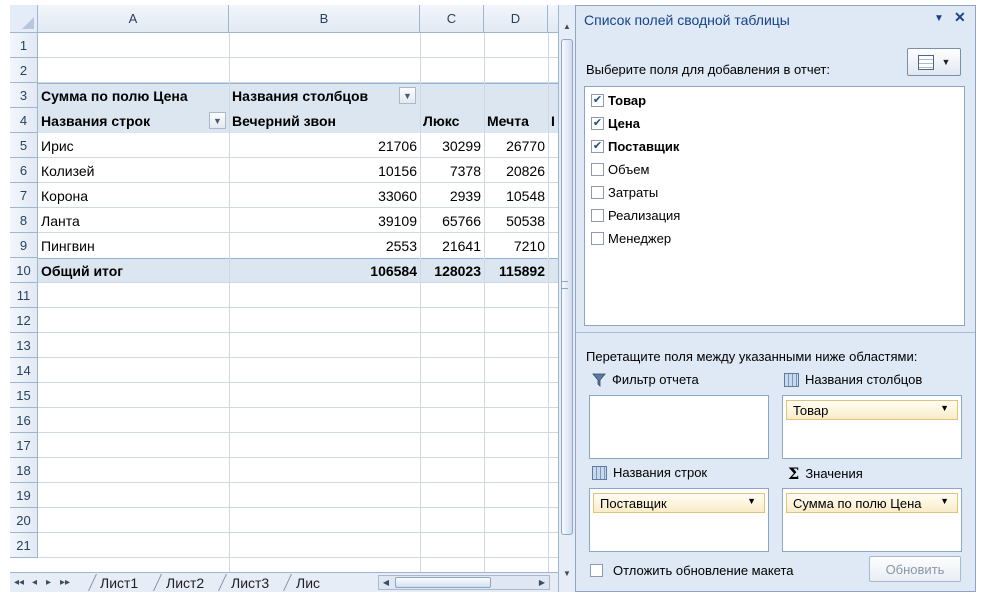 This screenshot has width=981, height=599. Describe the element at coordinates (692, 570) in the screenshot. I see `defer-layout-update: Отложить обновление макета` at that location.